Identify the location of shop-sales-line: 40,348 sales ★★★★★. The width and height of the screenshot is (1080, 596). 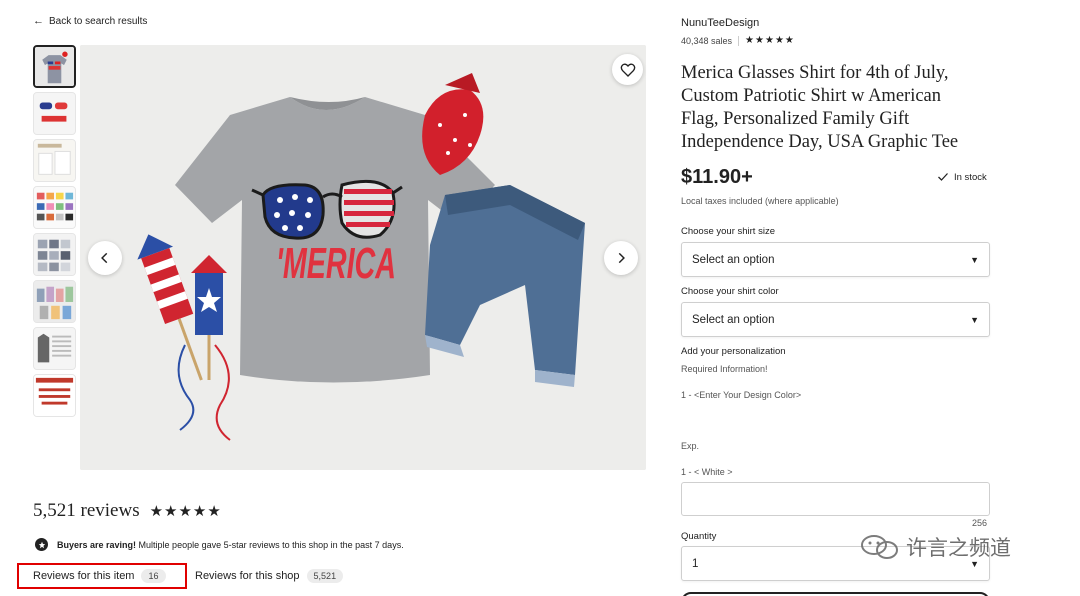
(738, 40).